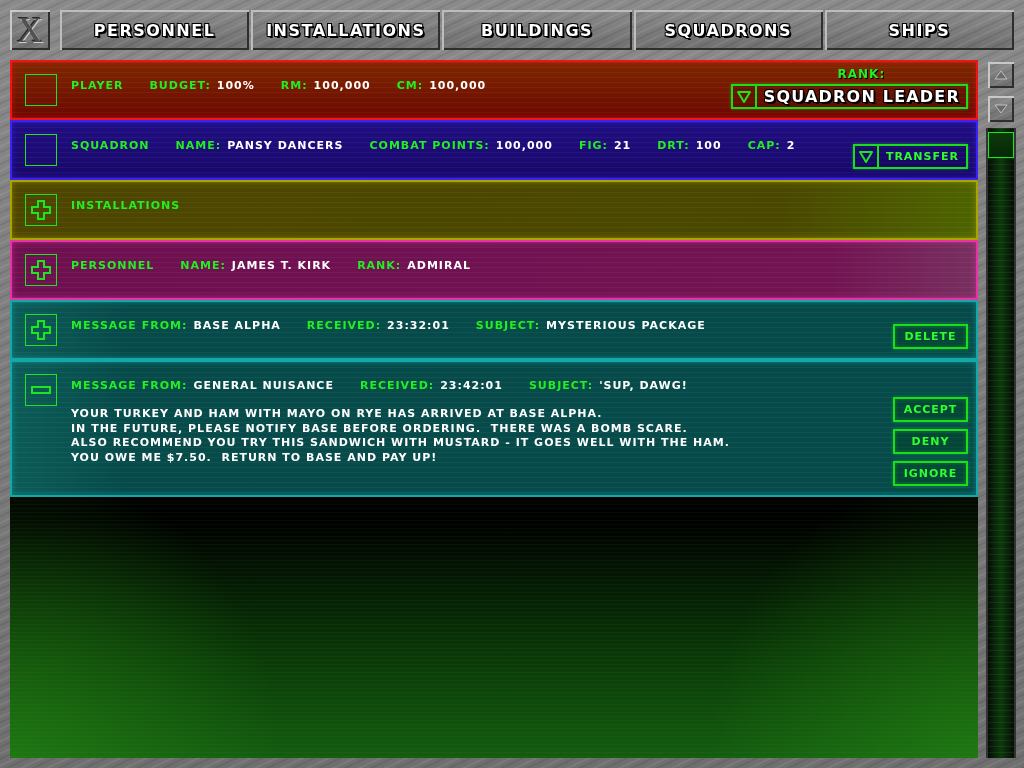 This screenshot has width=1024, height=768. Describe the element at coordinates (285, 146) in the screenshot. I see `field-value: PANSY DANCERS` at that location.